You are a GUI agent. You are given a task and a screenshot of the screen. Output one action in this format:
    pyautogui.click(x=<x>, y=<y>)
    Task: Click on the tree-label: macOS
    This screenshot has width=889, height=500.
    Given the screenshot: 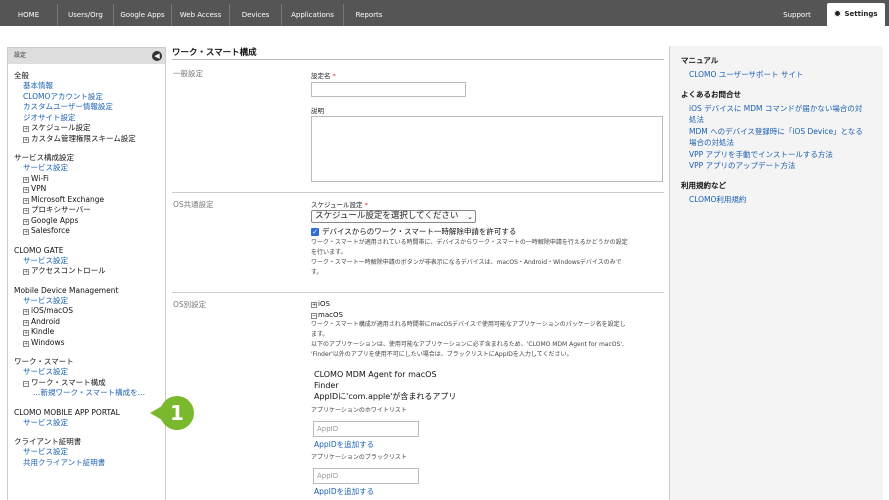 What is the action you would take?
    pyautogui.click(x=330, y=315)
    